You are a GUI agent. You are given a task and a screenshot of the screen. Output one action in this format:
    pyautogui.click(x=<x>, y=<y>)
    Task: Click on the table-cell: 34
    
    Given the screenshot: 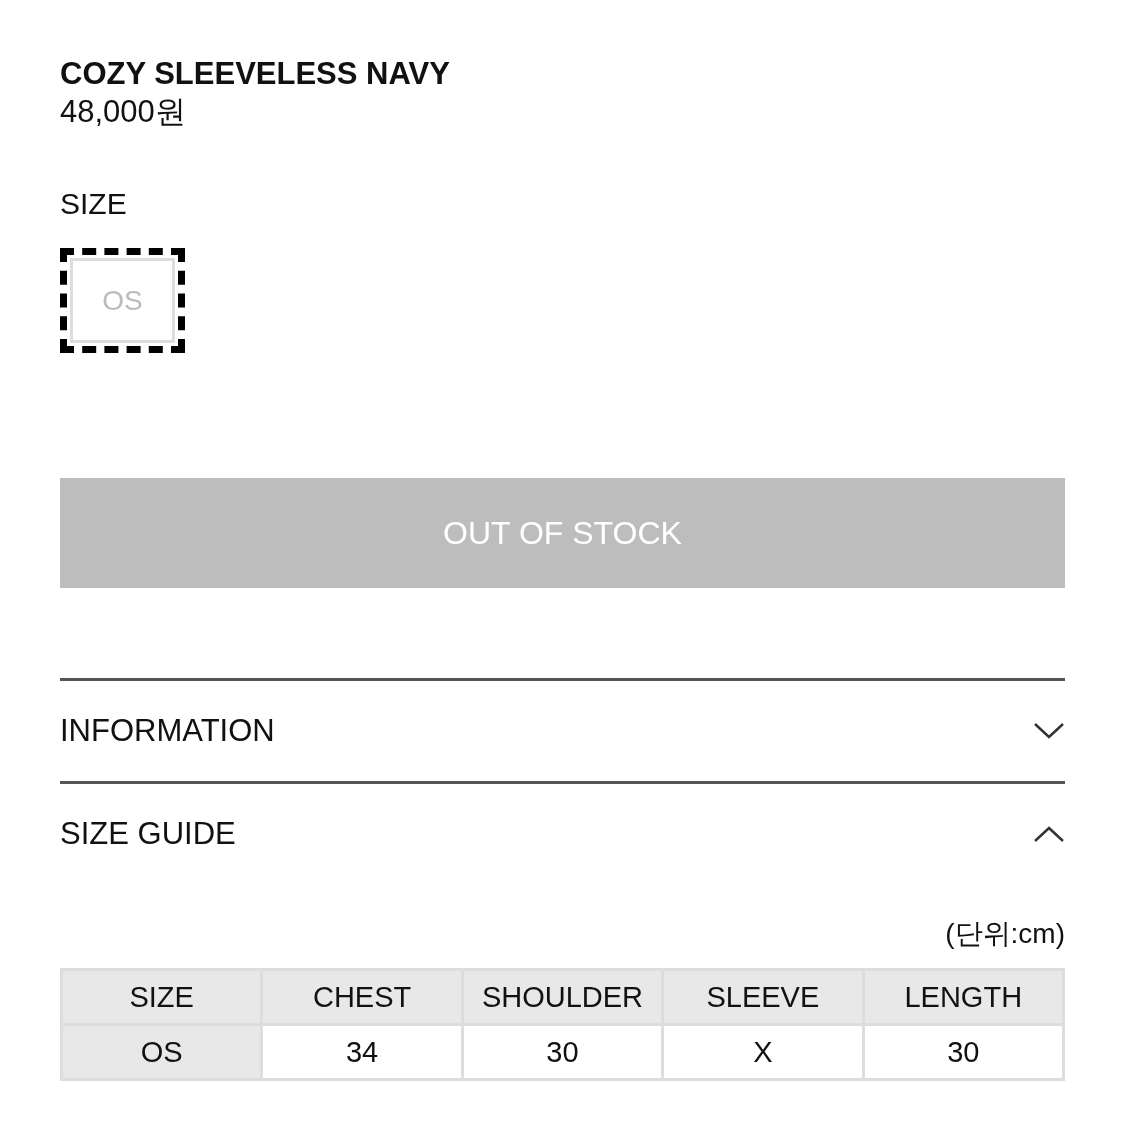 What is the action you would take?
    pyautogui.click(x=362, y=1052)
    